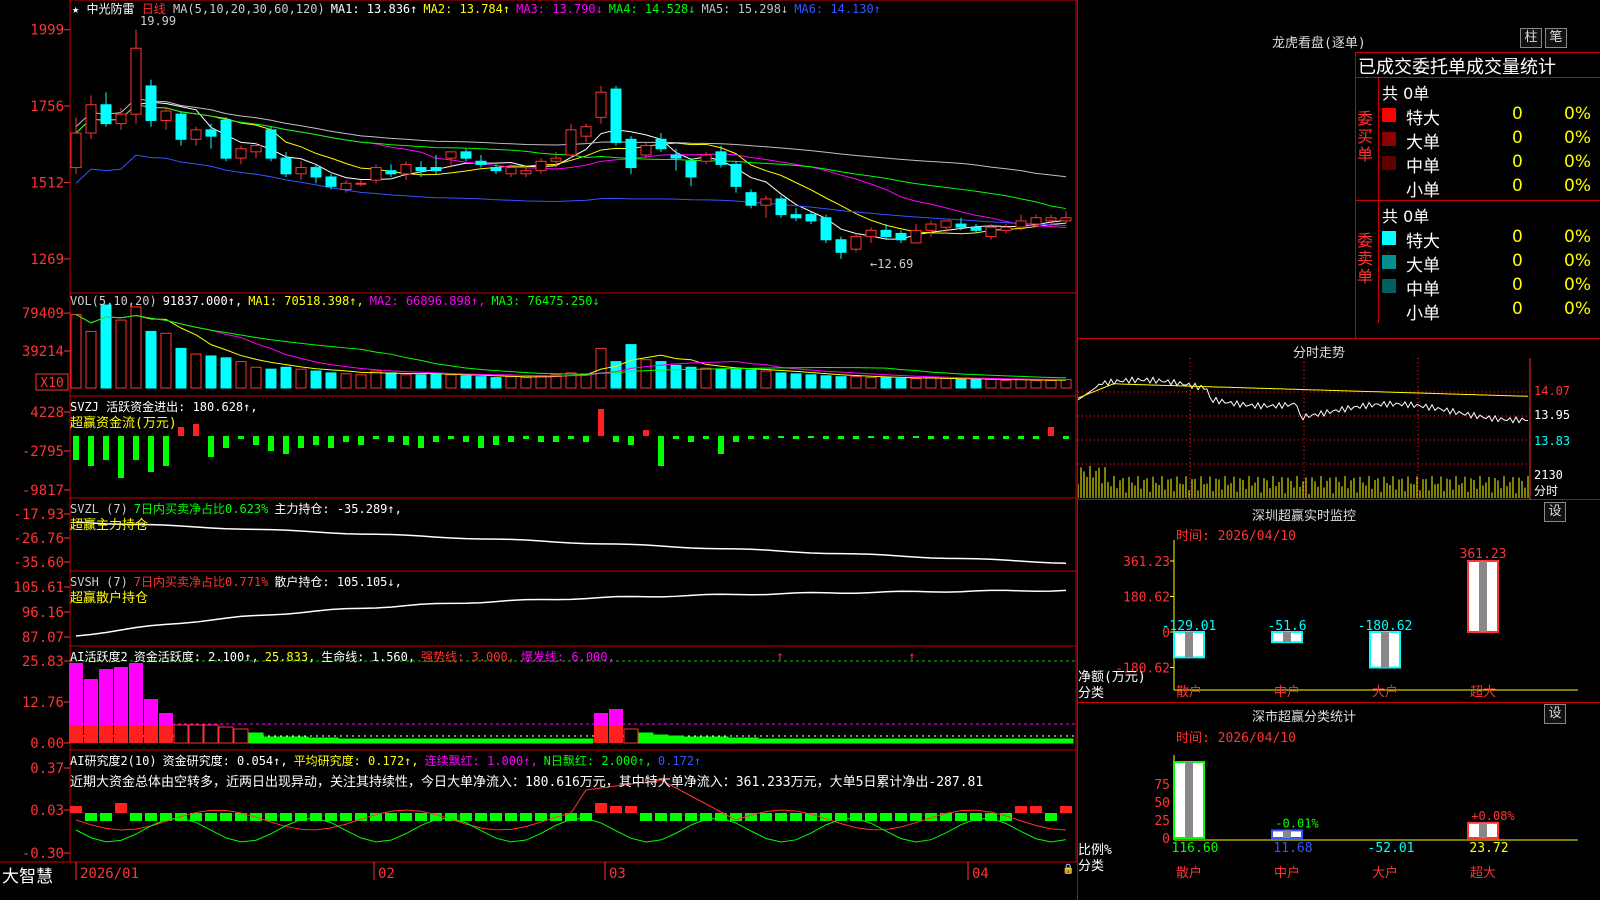 This screenshot has width=1600, height=900. Describe the element at coordinates (1068, 869) in the screenshot. I see `lock-icon: 🔒` at that location.